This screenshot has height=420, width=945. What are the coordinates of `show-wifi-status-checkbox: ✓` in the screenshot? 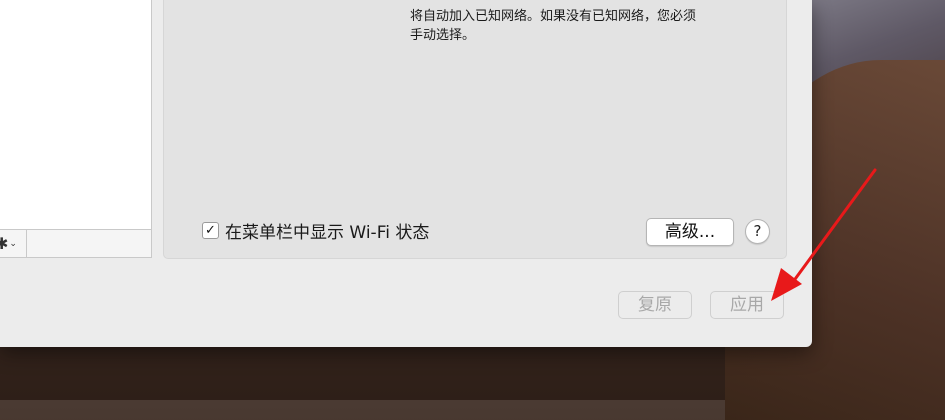 It's located at (210, 230).